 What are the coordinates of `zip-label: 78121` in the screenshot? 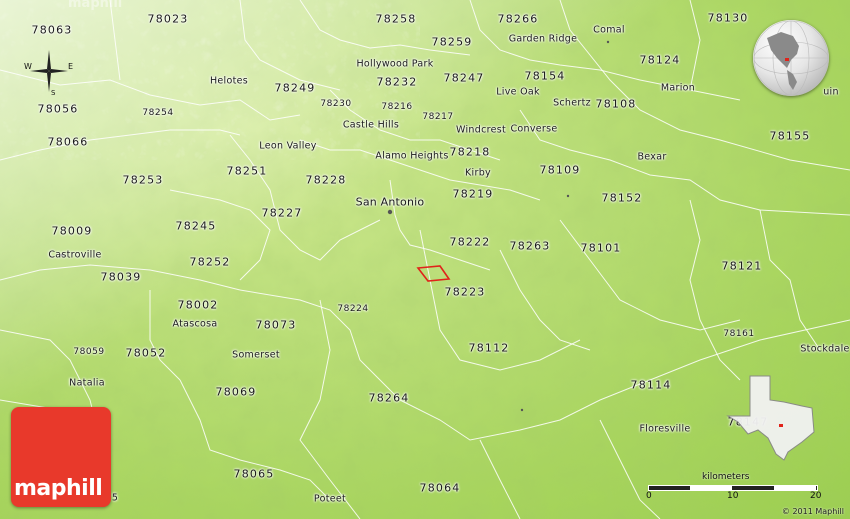 It's located at (742, 266).